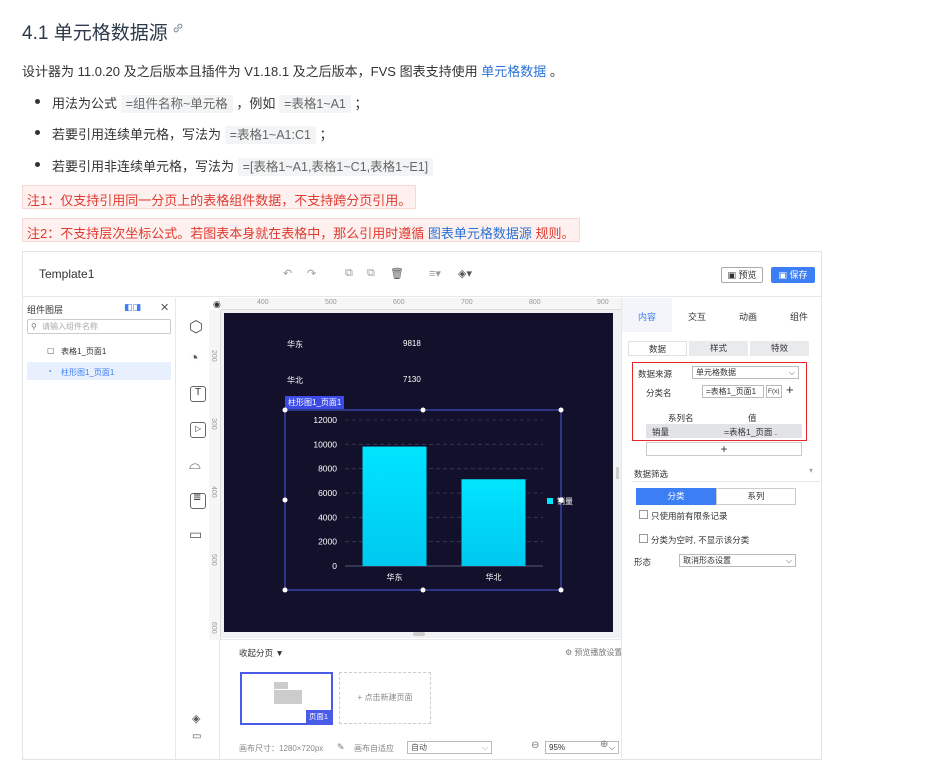 The image size is (946, 769). I want to click on table-icon: ▢, so click(51, 350).